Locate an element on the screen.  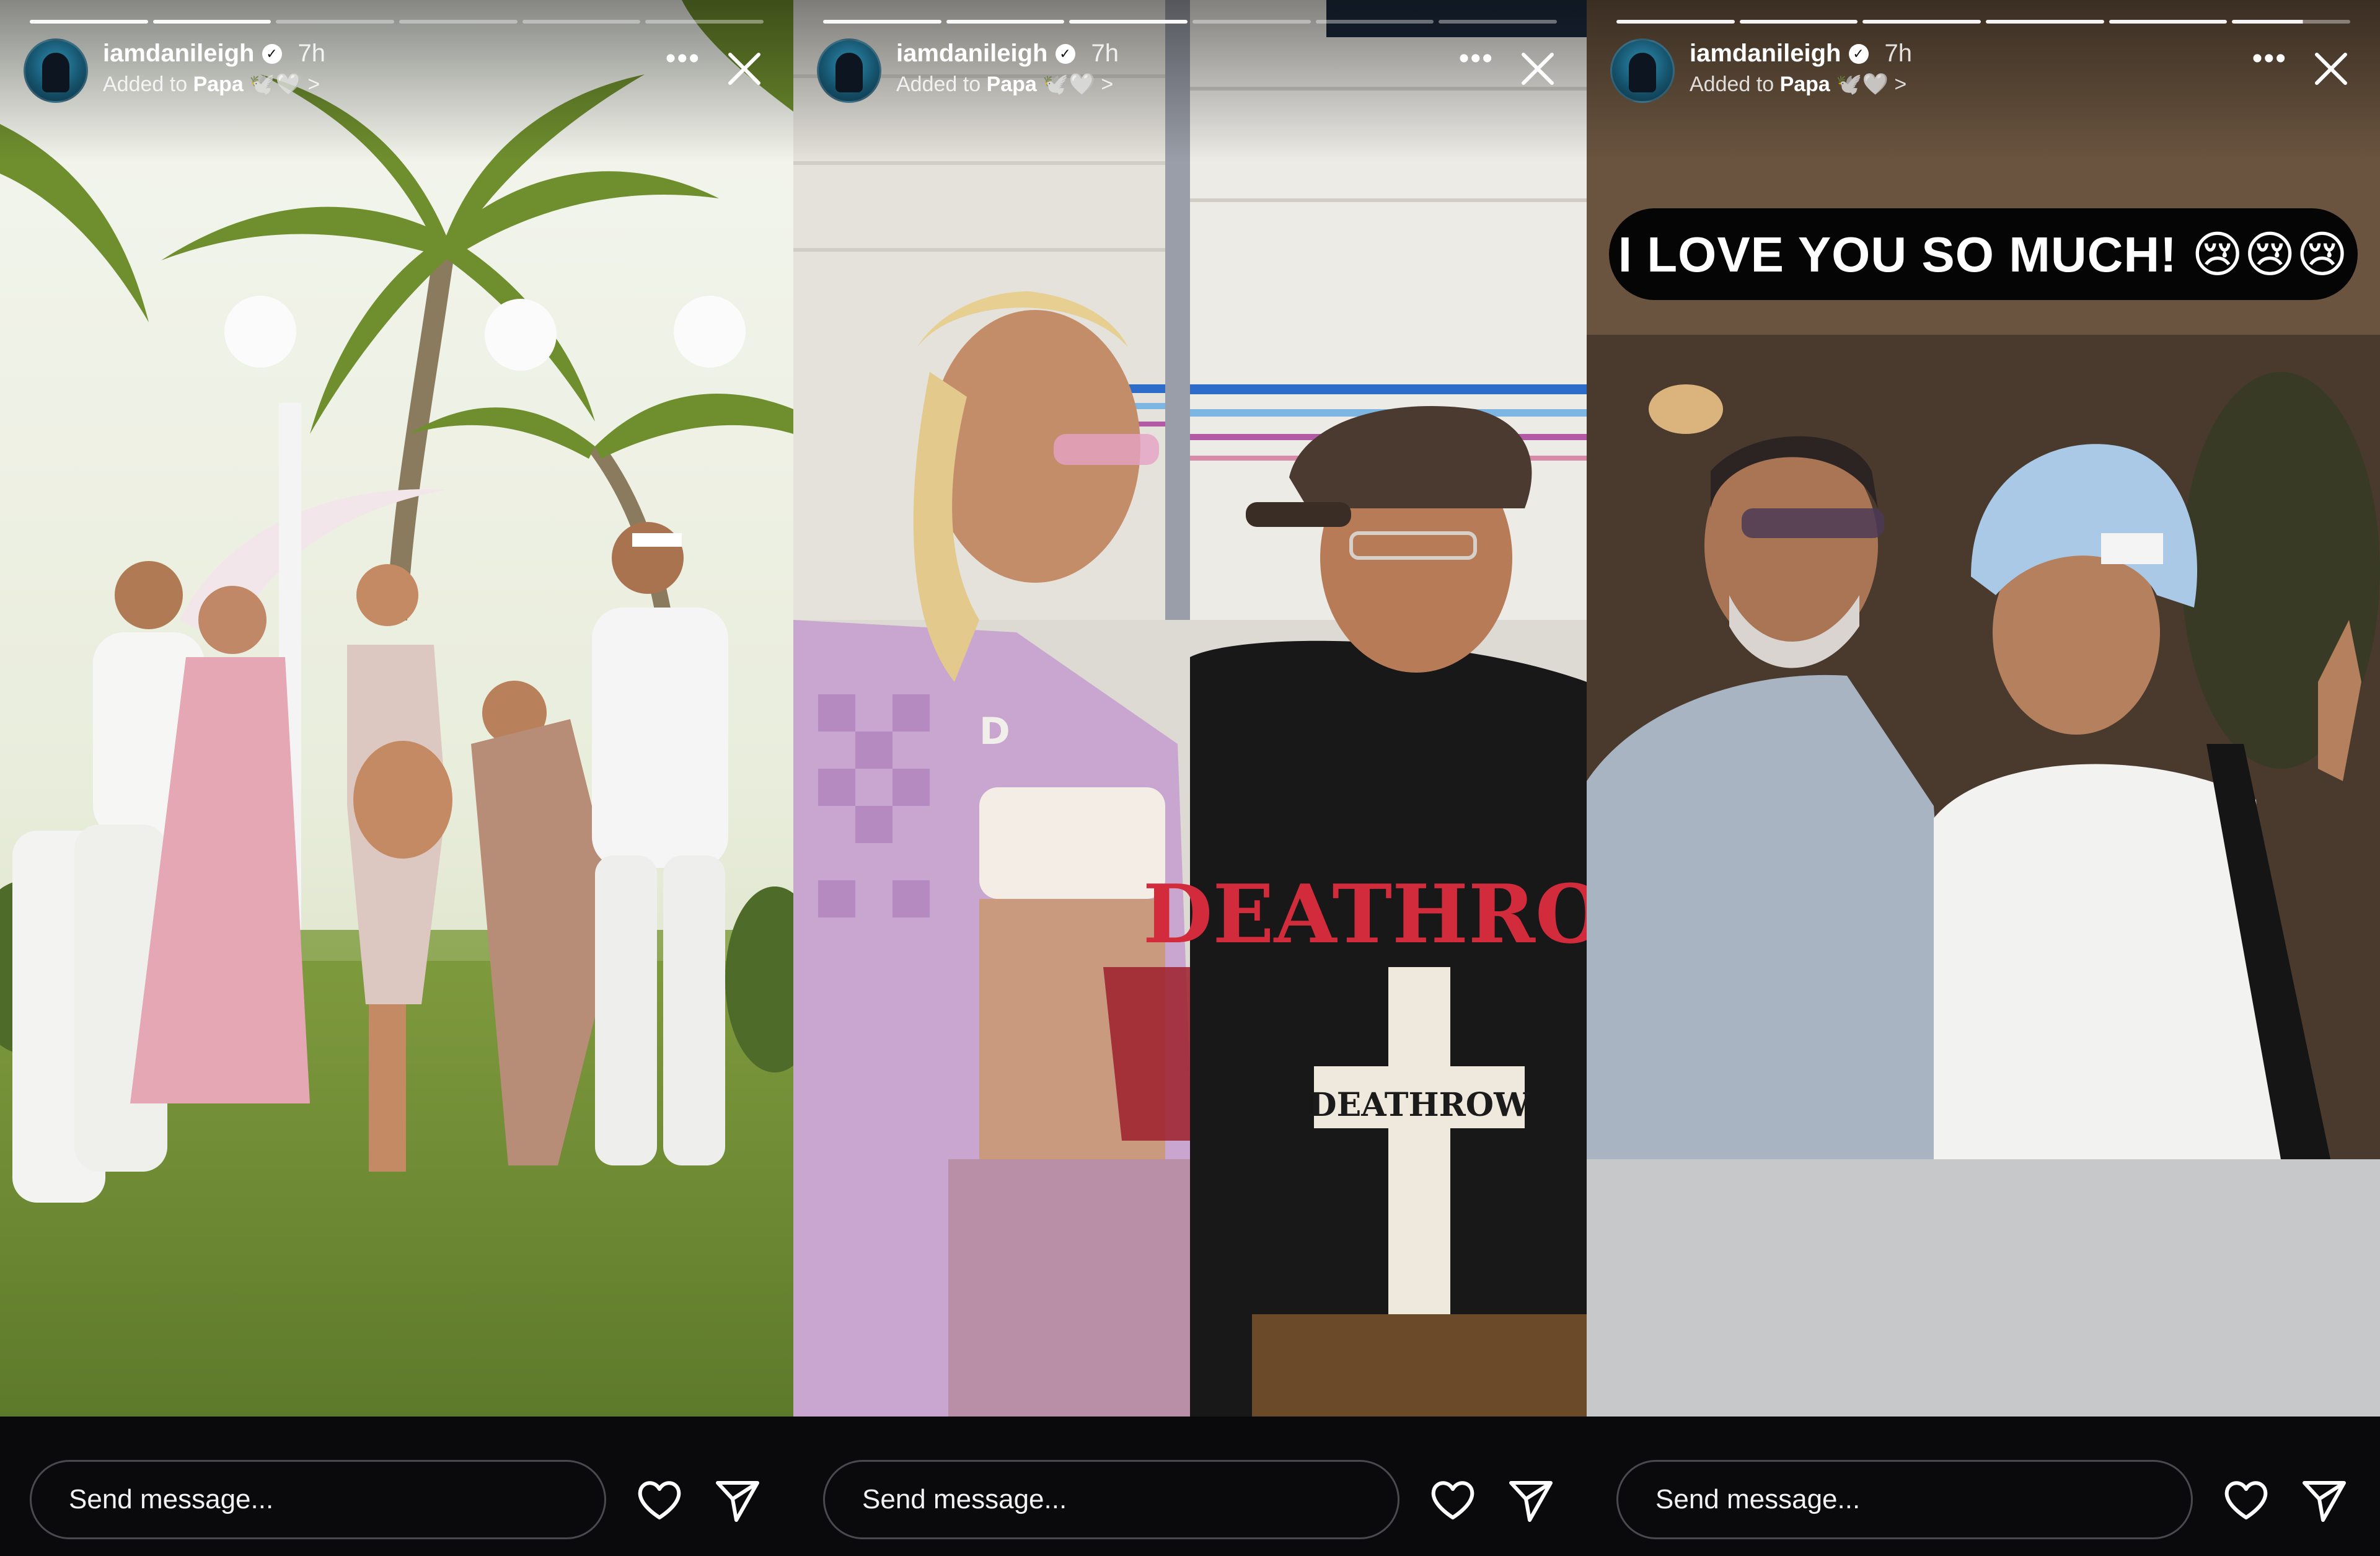
shirt-cross-text: DEATHROW is located at coordinates (1420, 1105).